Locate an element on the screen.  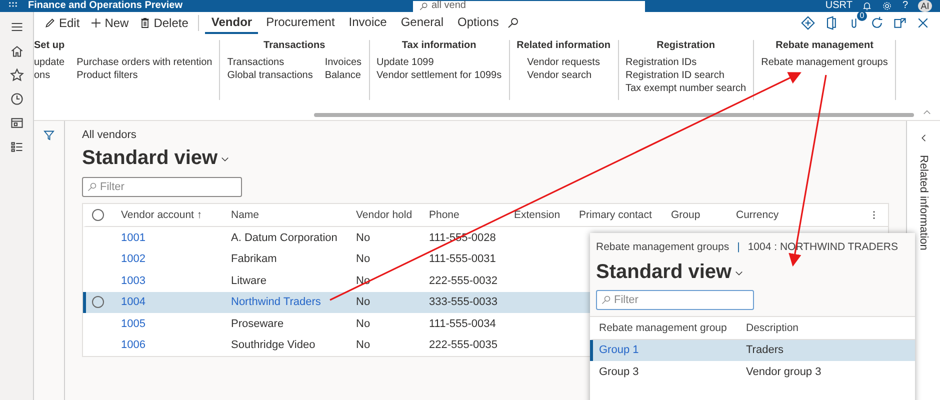
workspace-icon is located at coordinates (17, 123).